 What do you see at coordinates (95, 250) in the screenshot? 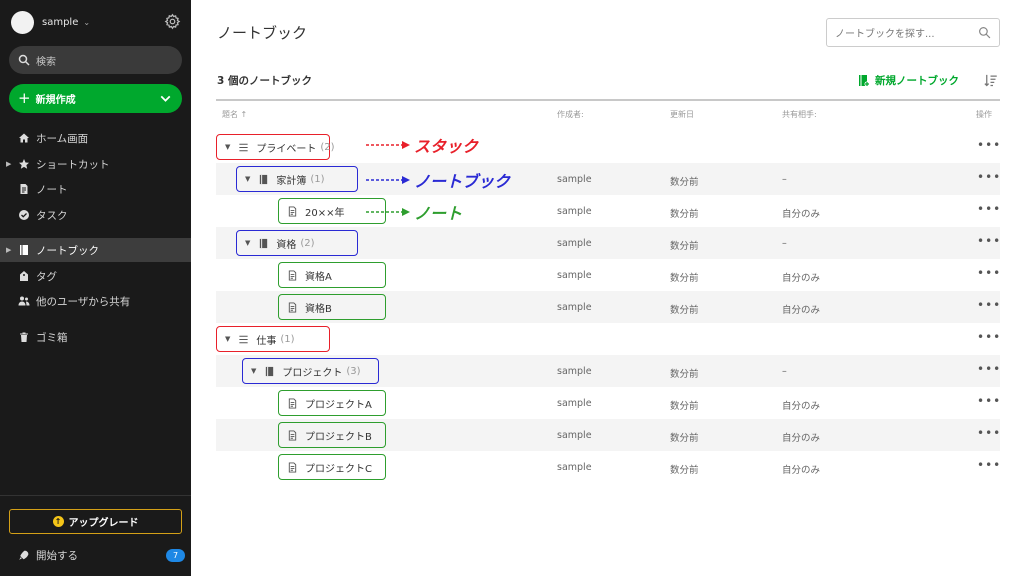
I see `sidebar-item-notebooks: ▶ ノートブック` at bounding box center [95, 250].